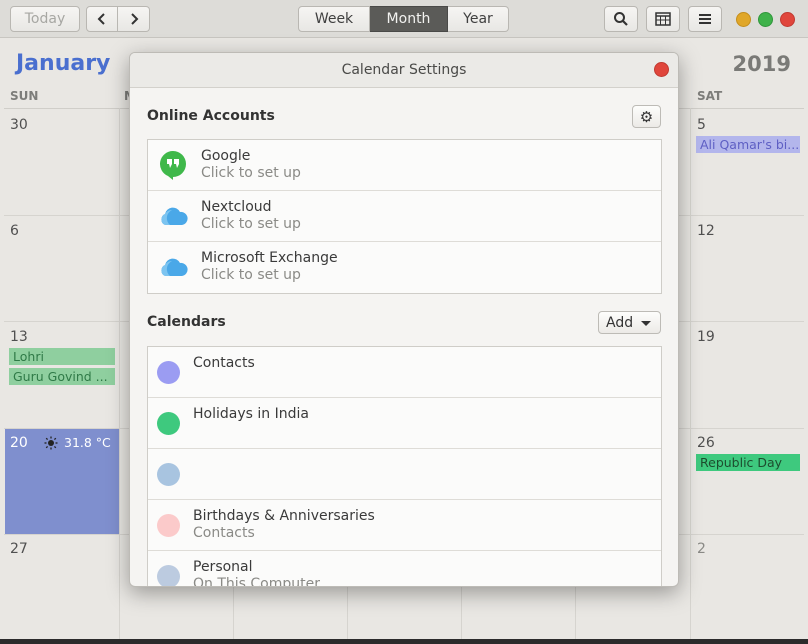 This screenshot has width=808, height=644. Describe the element at coordinates (63, 63) in the screenshot. I see `month-title: January` at that location.